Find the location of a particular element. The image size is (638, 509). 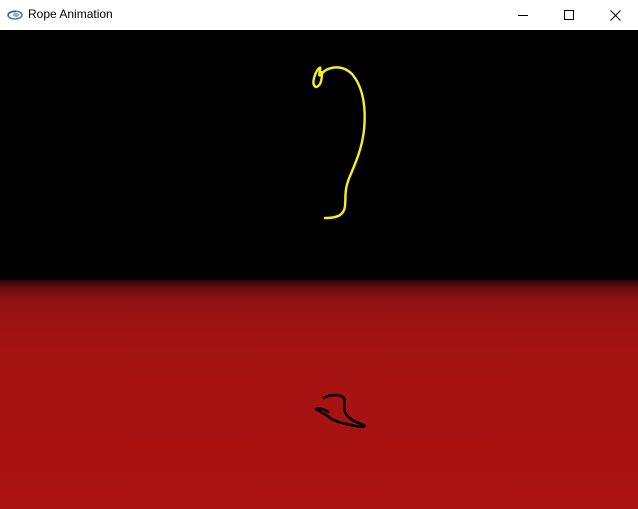

minimize-button is located at coordinates (523, 15).